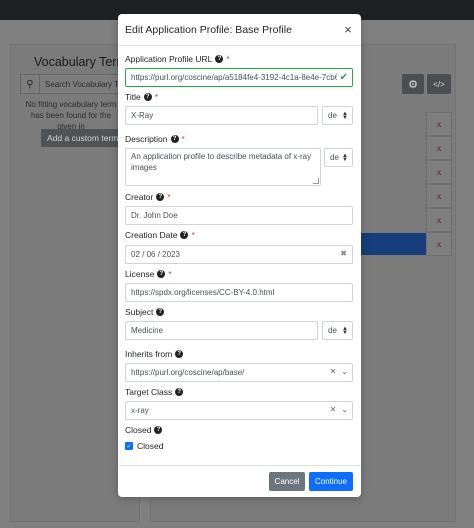  Describe the element at coordinates (146, 139) in the screenshot. I see `description-label-text: Description` at that location.